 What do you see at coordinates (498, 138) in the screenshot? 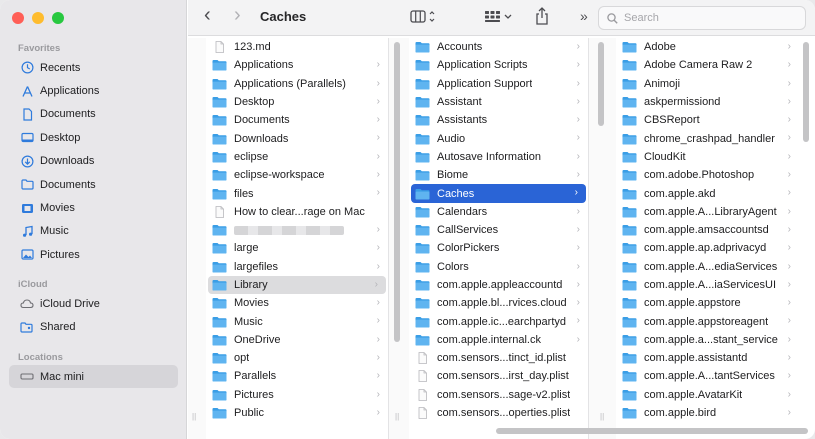
I see `folder-row: Audio ›` at bounding box center [498, 138].